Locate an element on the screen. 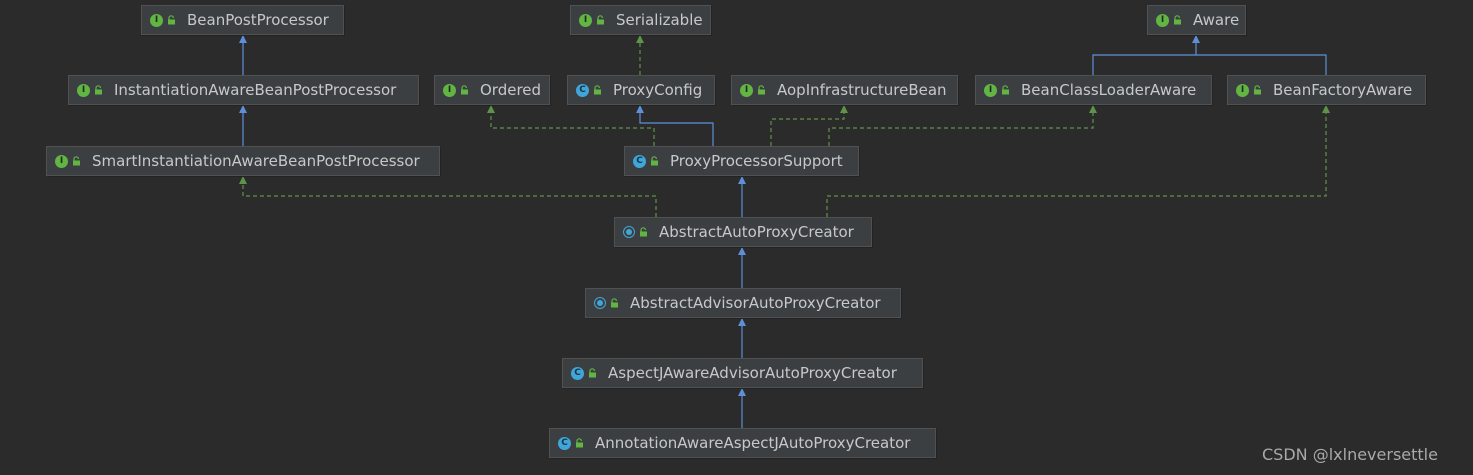  node-label: AnnotationAwareAspectJAutoProxyCreator is located at coordinates (753, 442).